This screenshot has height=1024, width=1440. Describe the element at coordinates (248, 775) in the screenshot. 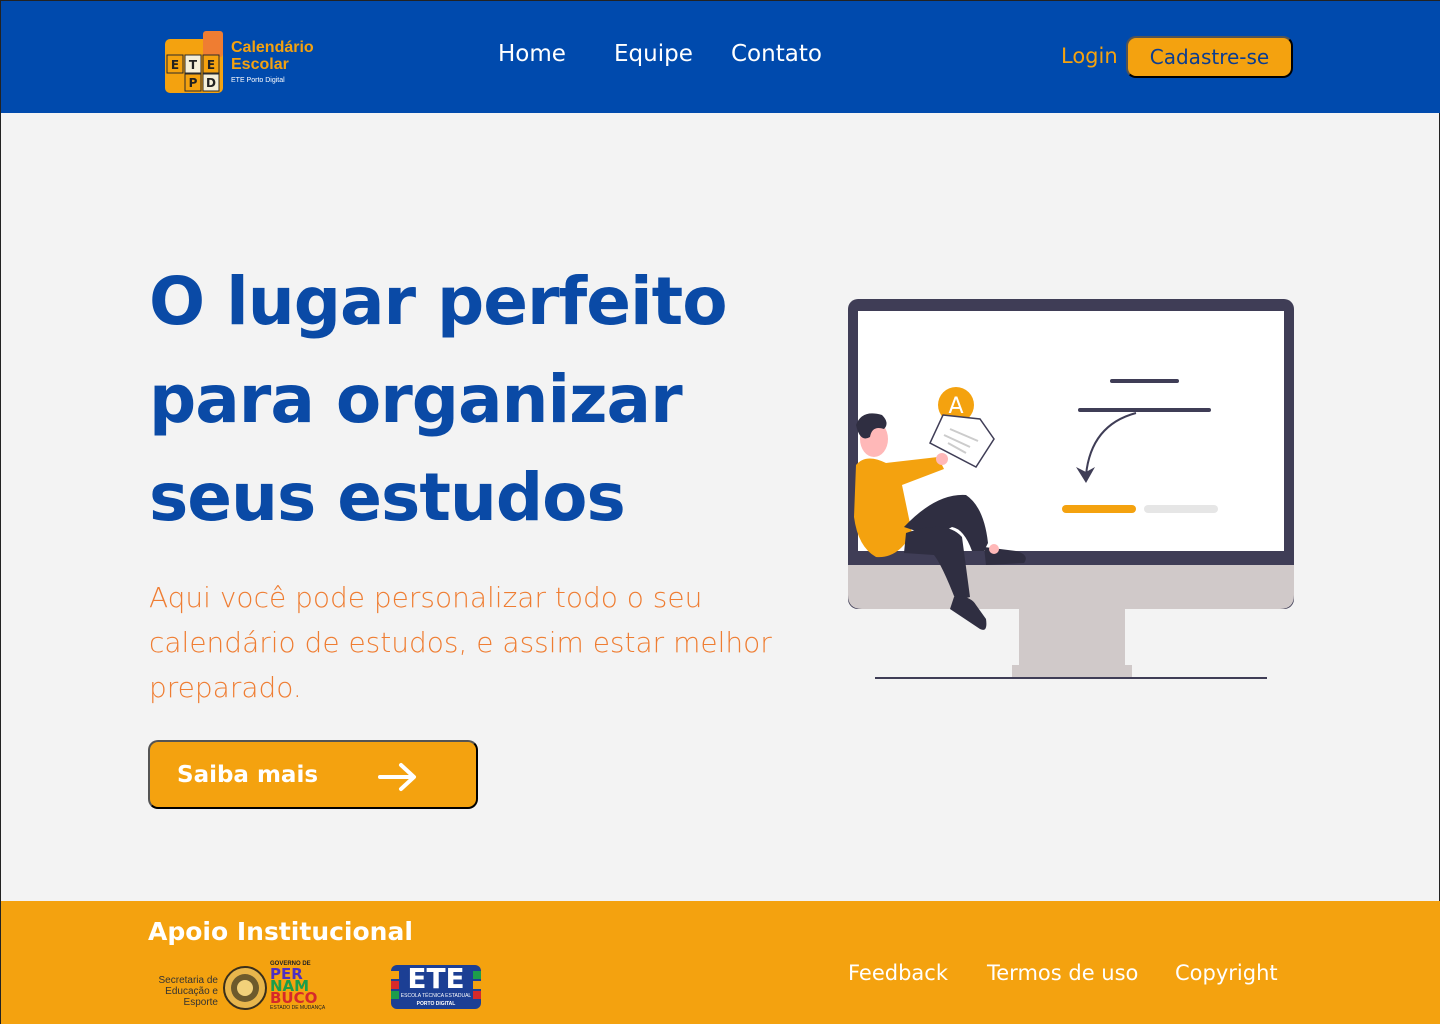

I see `saiba-mais-label: Saiba mais` at that location.